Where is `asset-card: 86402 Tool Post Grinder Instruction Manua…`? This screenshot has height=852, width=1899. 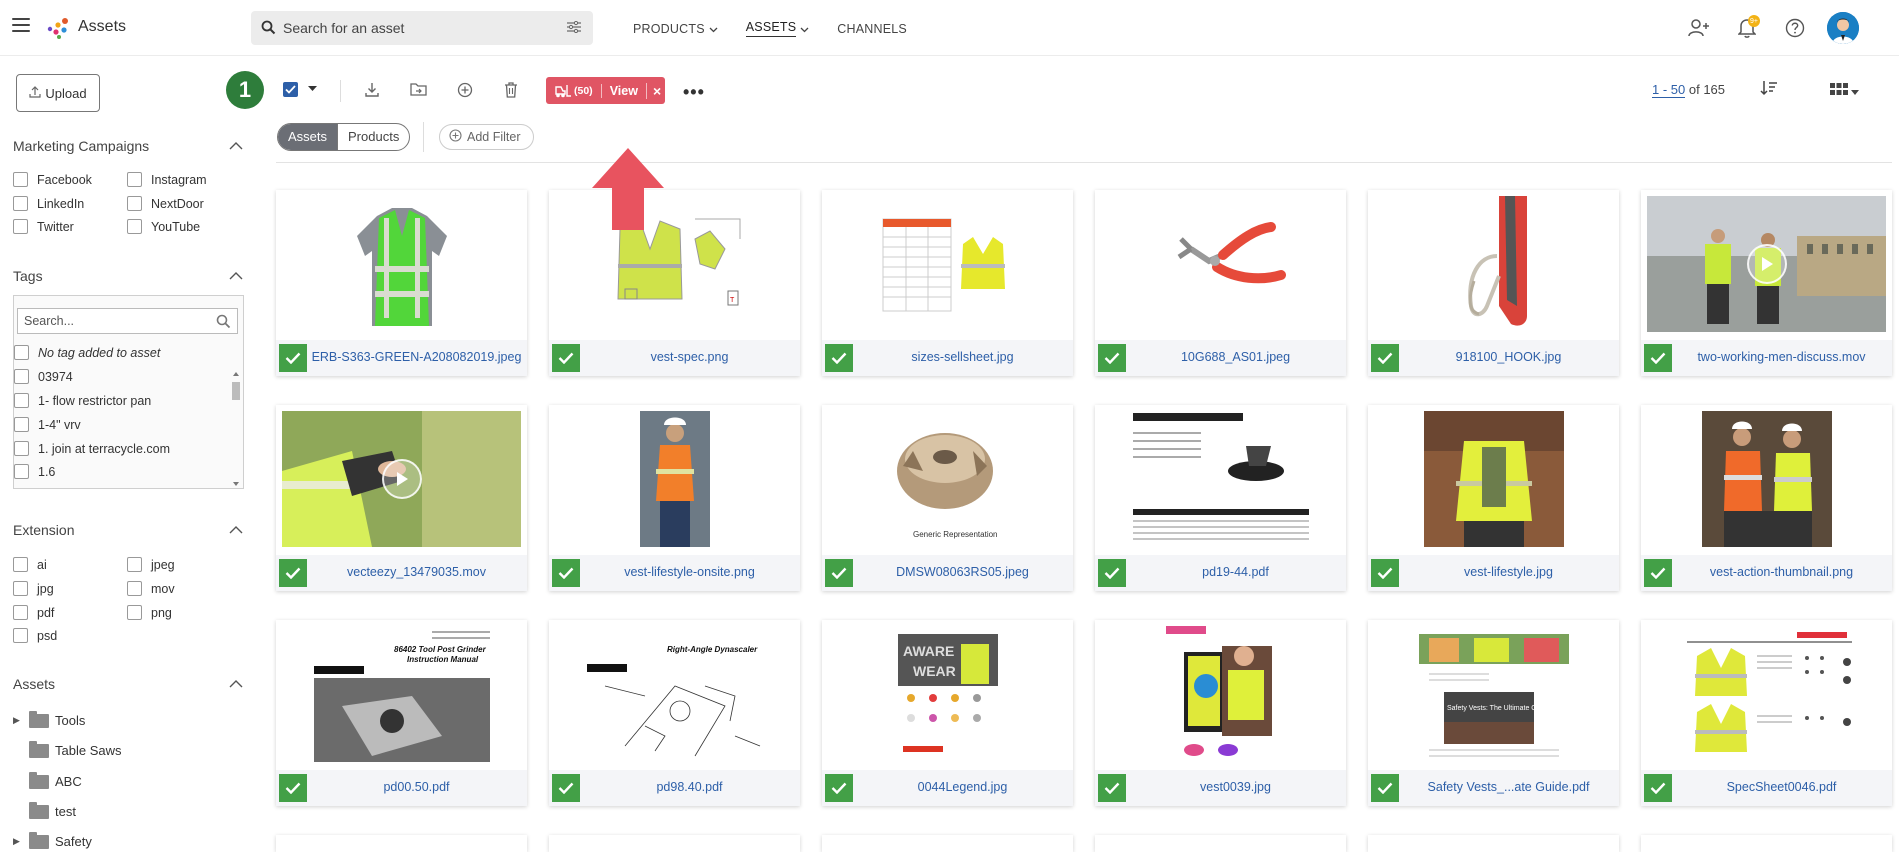 asset-card: 86402 Tool Post Grinder Instruction Manua… is located at coordinates (401, 713).